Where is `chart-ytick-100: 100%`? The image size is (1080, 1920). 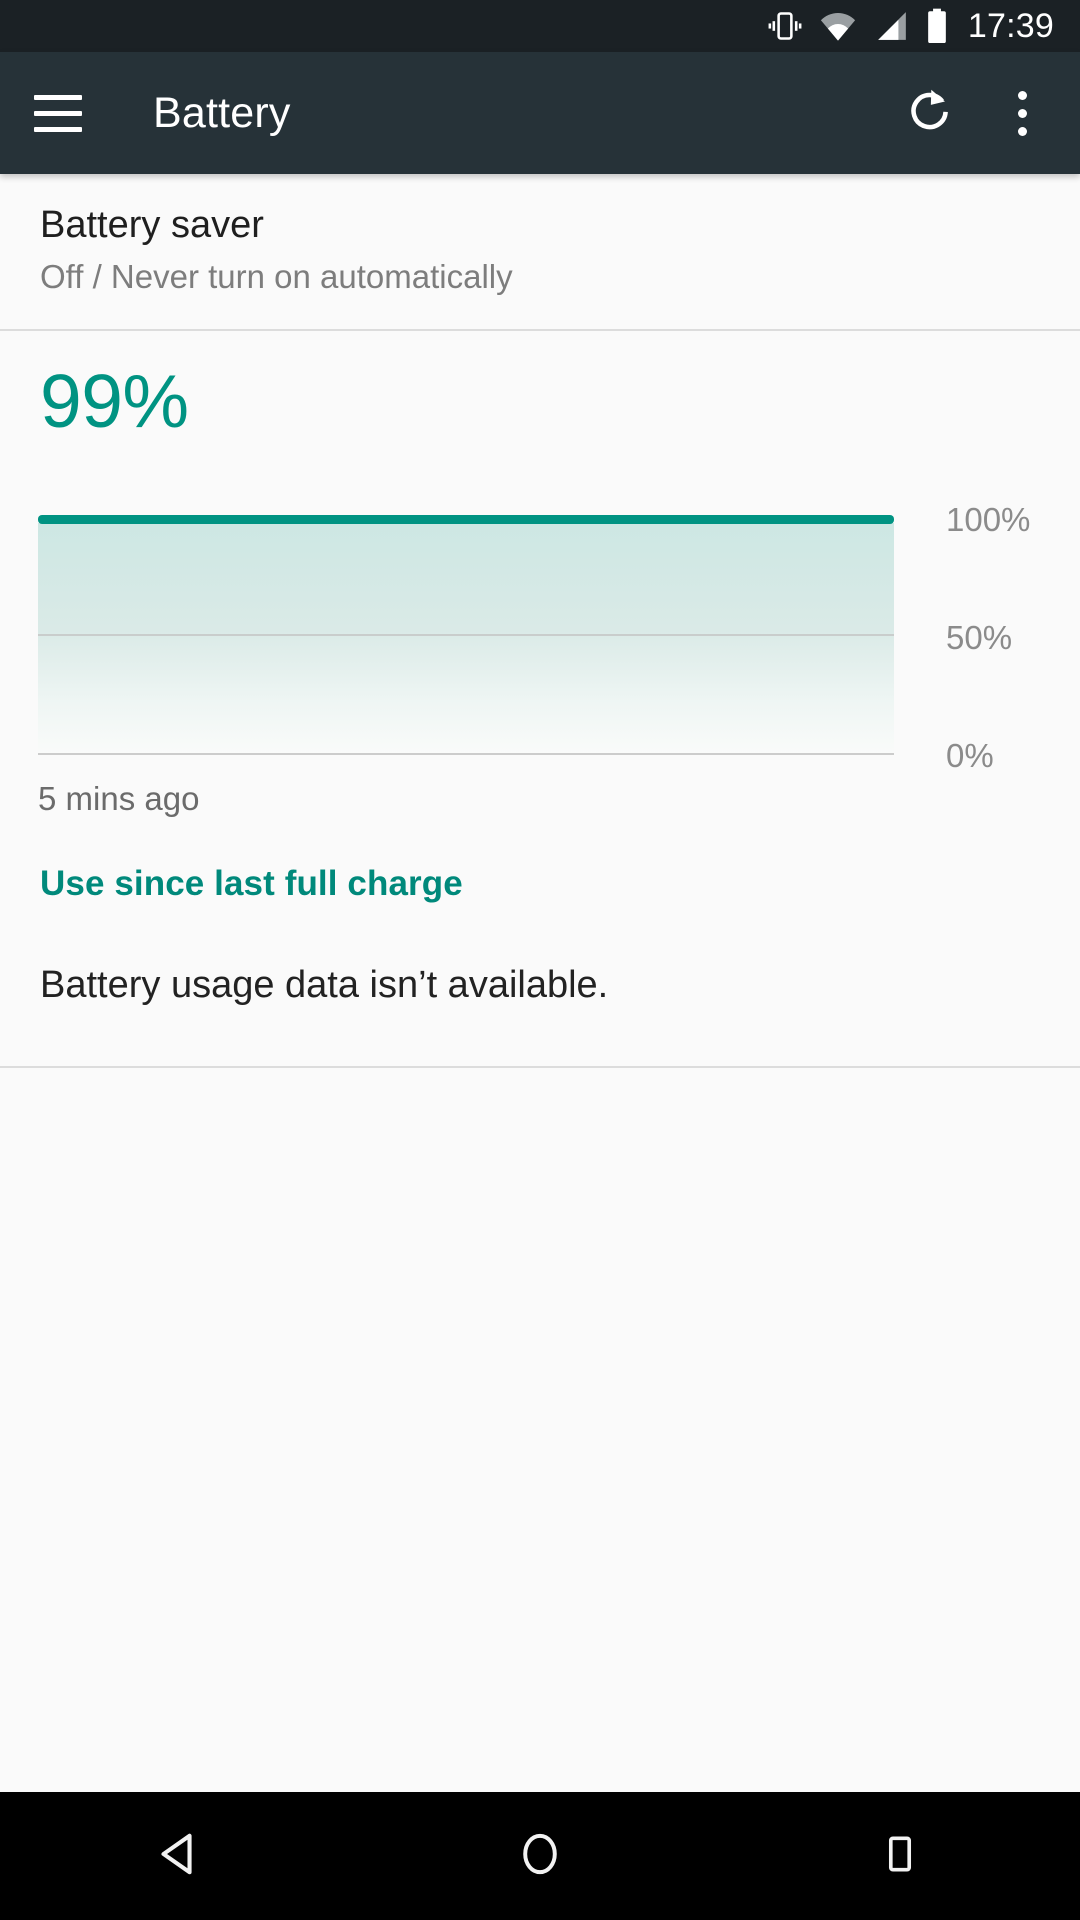
chart-ytick-100: 100% is located at coordinates (988, 520).